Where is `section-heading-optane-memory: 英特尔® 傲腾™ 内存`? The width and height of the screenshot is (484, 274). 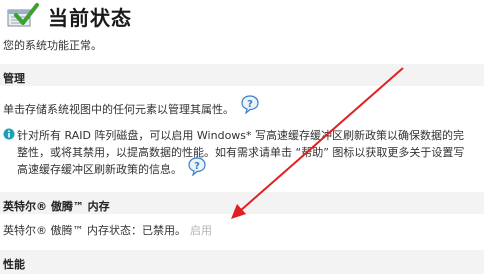
section-heading-optane-memory: 英特尔® 傲腾™ 内存 is located at coordinates (56, 206).